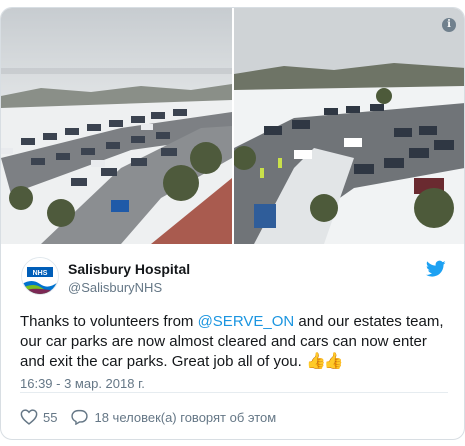  I want to click on tweet-timestamp: 16:39 - 3 мар. 2018 г., so click(232, 381).